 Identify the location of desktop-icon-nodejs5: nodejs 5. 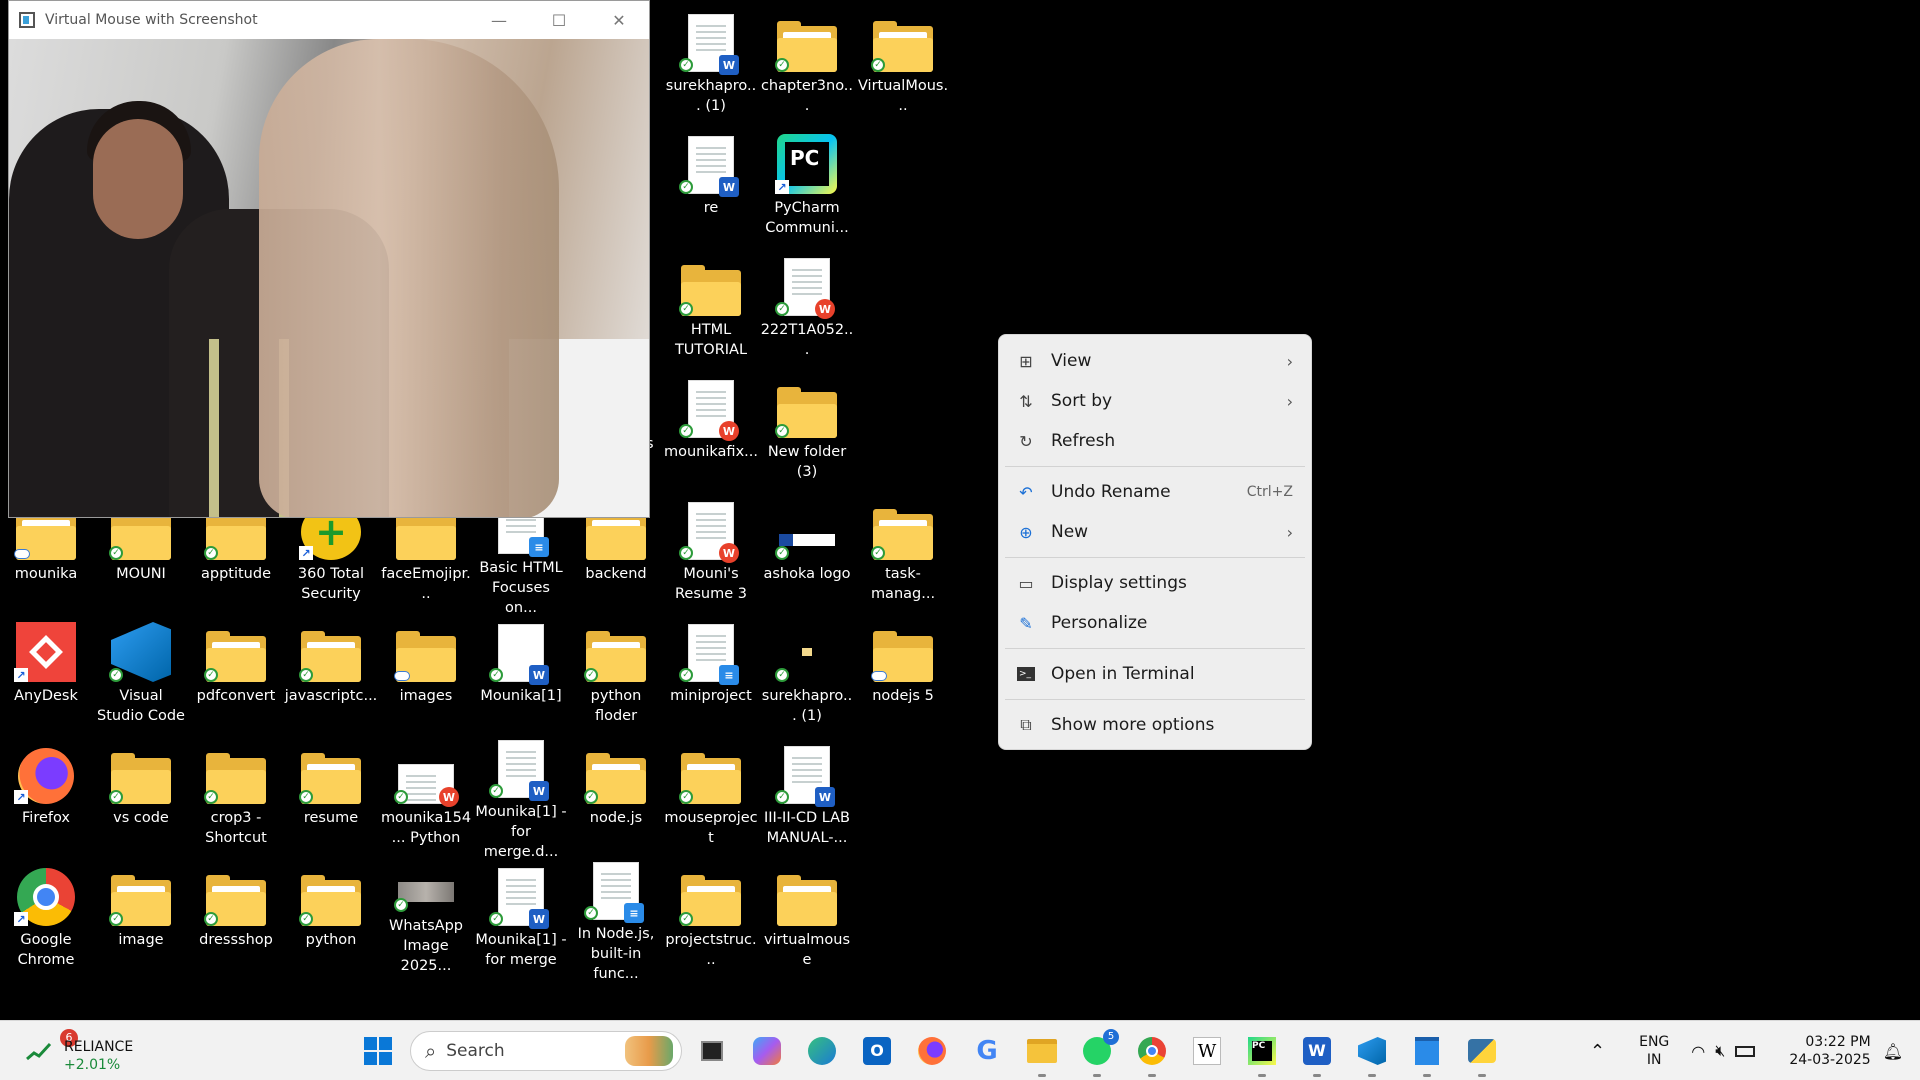
(903, 673).